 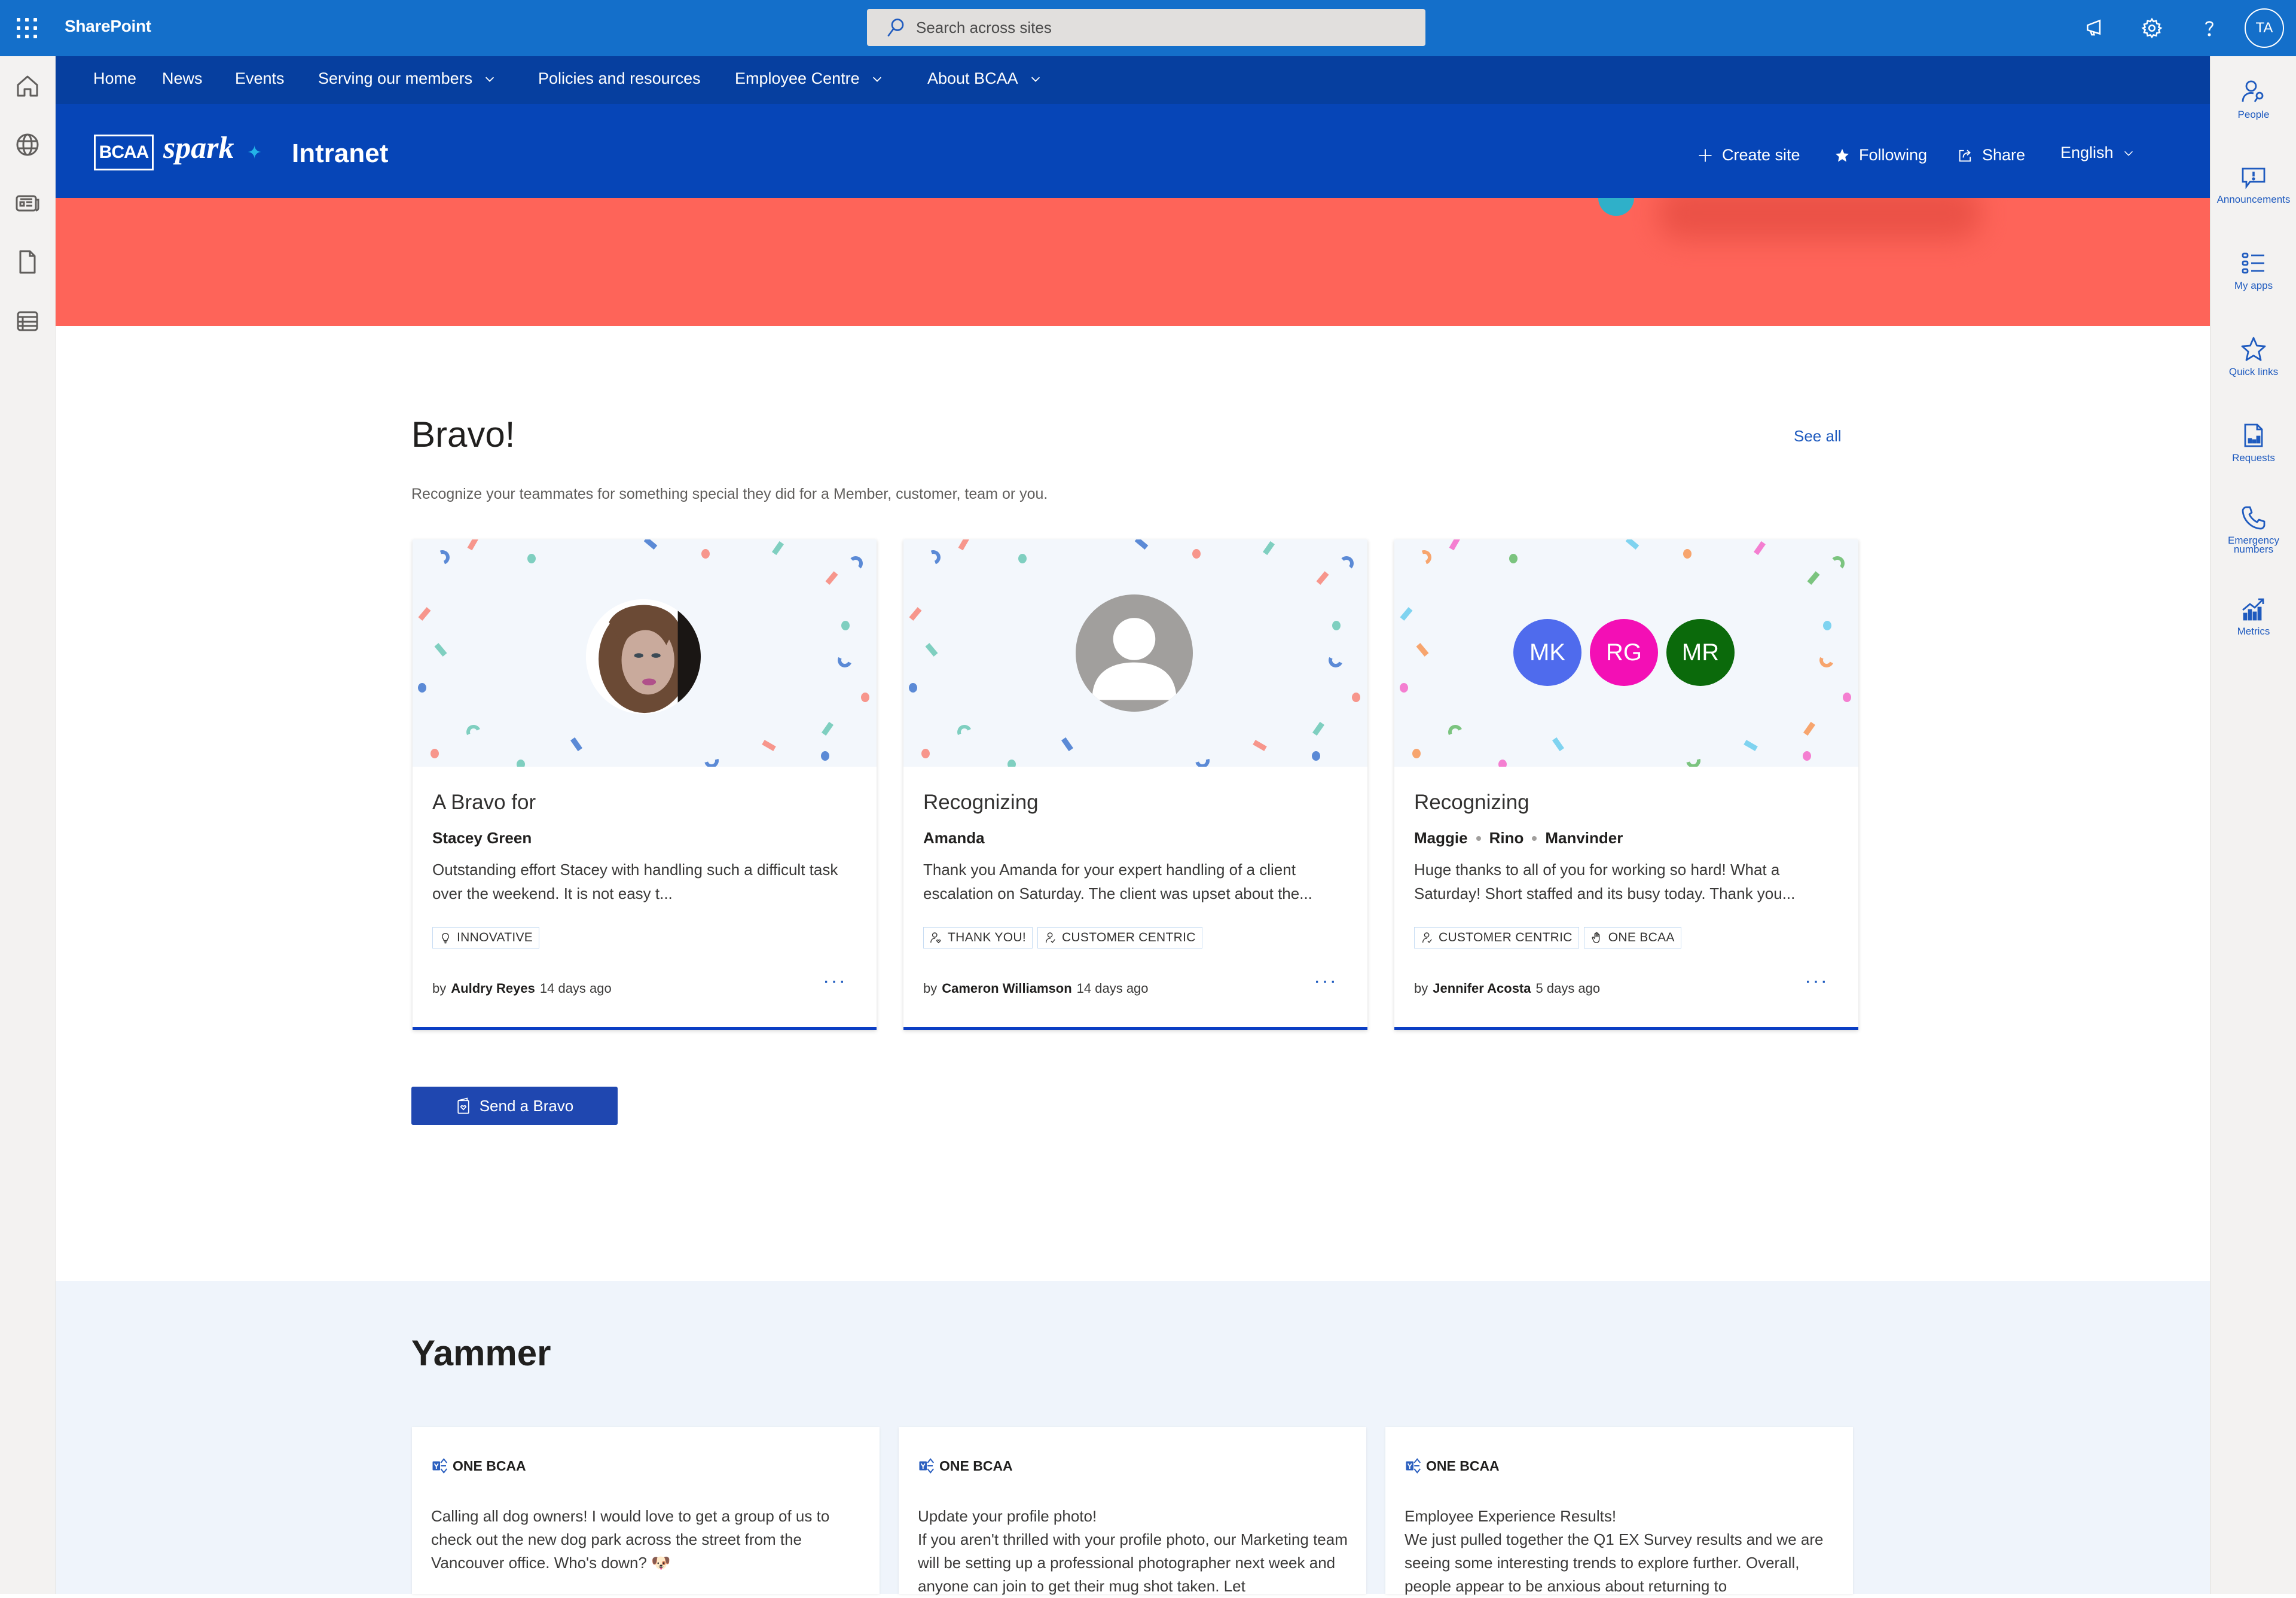 I want to click on separator-dot, so click(x=1478, y=838).